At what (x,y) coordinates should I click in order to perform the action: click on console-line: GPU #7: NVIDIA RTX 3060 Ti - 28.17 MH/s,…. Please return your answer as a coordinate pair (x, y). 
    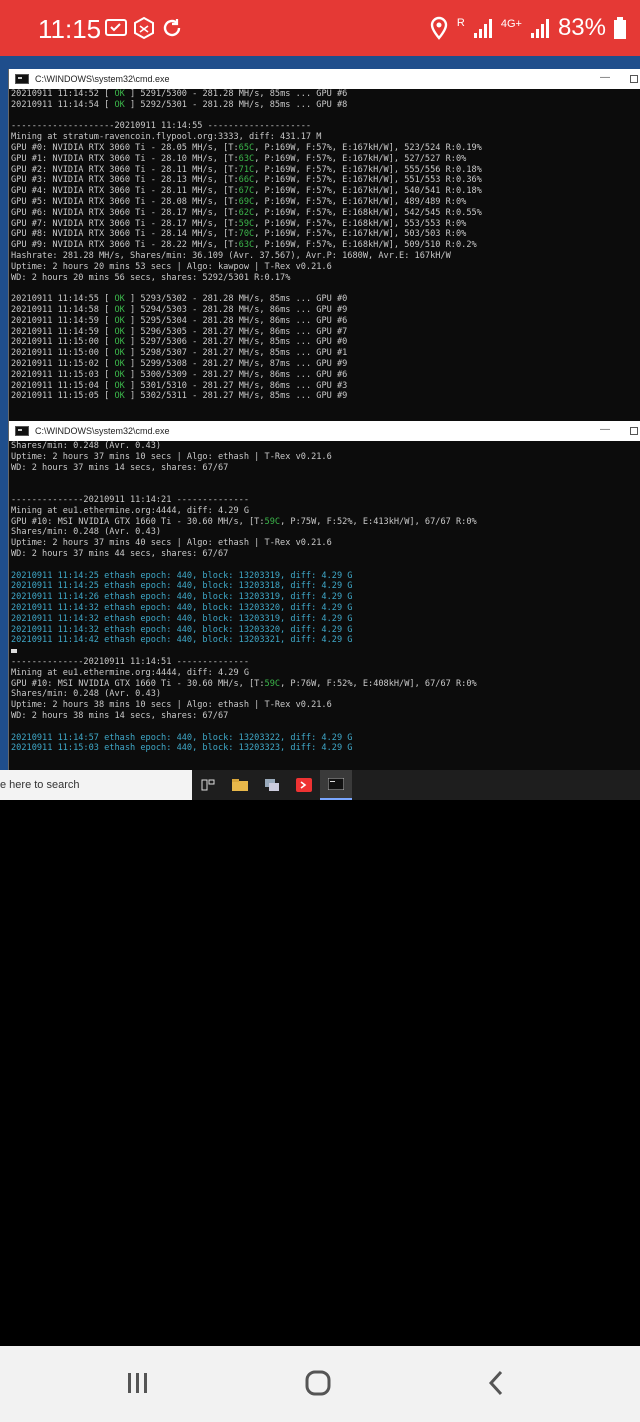
    Looking at the image, I should click on (325, 224).